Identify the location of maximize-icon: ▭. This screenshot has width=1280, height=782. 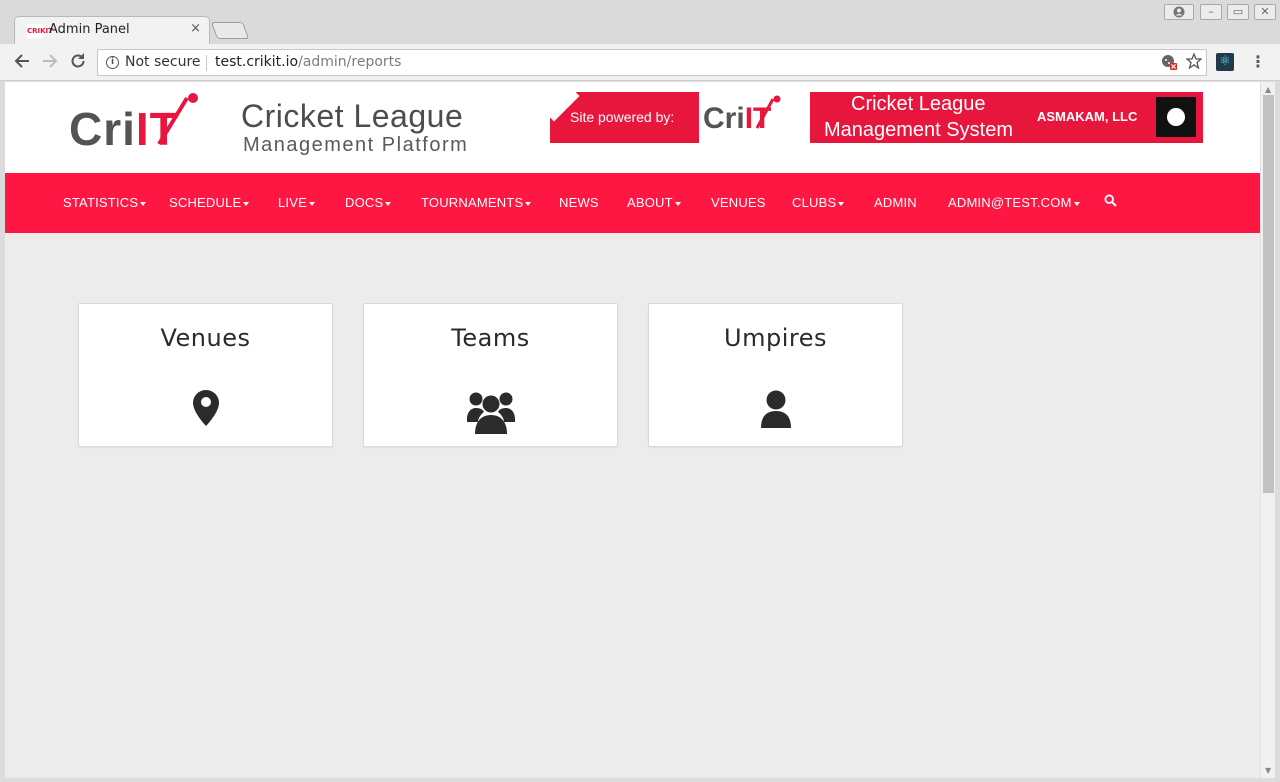
(1238, 12).